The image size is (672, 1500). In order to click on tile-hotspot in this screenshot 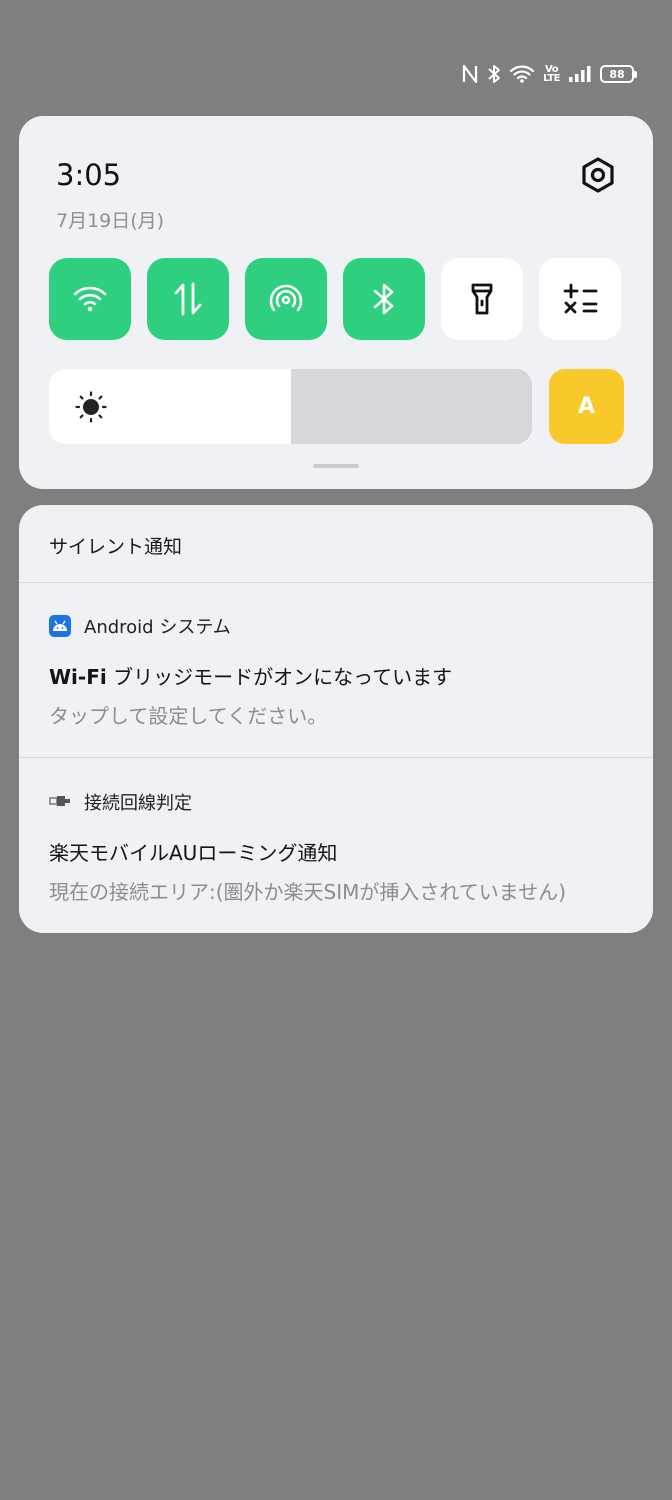, I will do `click(286, 299)`.